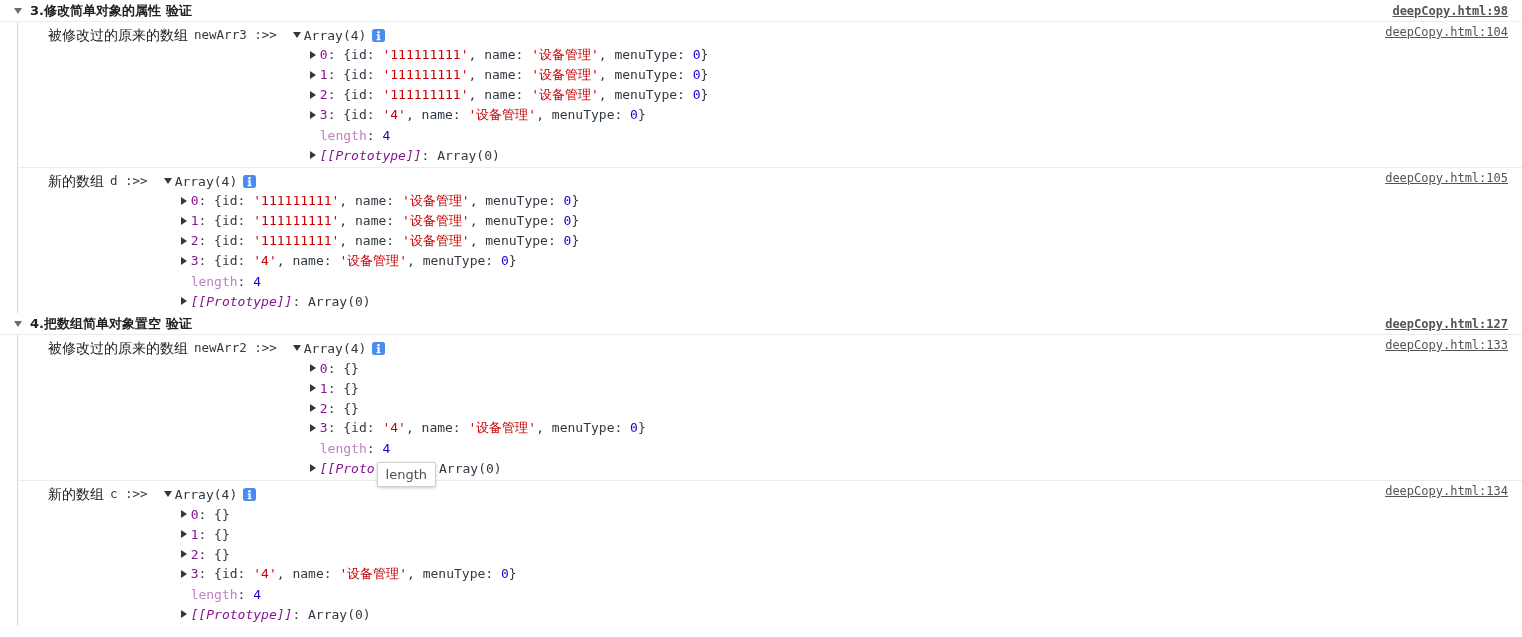 The width and height of the screenshot is (1522, 637). Describe the element at coordinates (1450, 10) in the screenshot. I see `source-link: deepCopy.html:98` at that location.